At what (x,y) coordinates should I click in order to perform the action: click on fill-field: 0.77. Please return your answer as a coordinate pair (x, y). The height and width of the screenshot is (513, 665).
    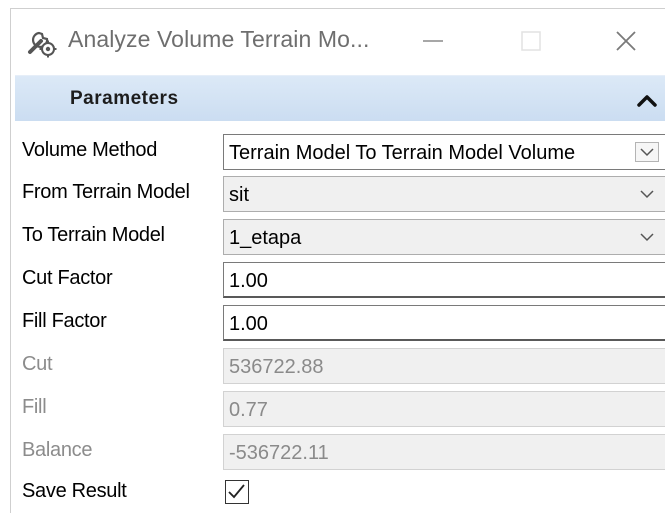
    Looking at the image, I should click on (444, 409).